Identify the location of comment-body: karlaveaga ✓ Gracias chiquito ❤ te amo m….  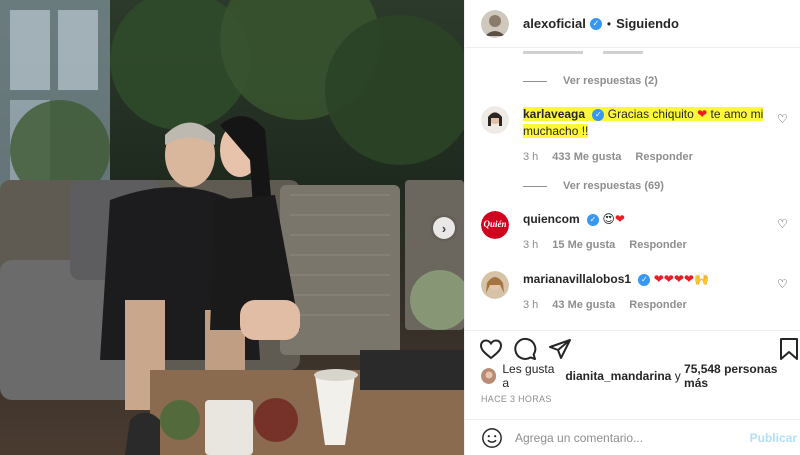
(645, 123).